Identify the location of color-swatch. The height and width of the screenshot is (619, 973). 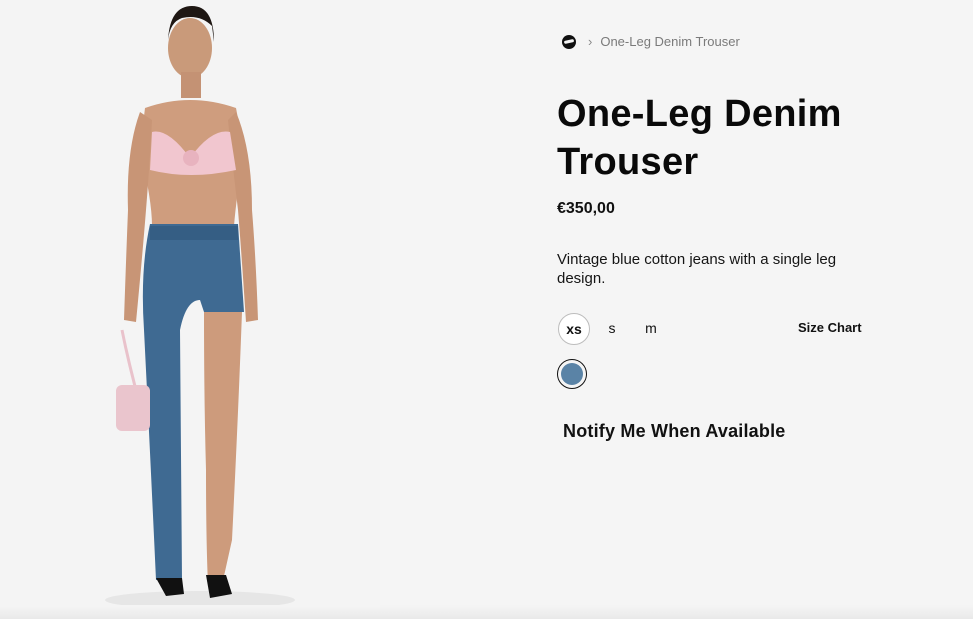
(572, 374).